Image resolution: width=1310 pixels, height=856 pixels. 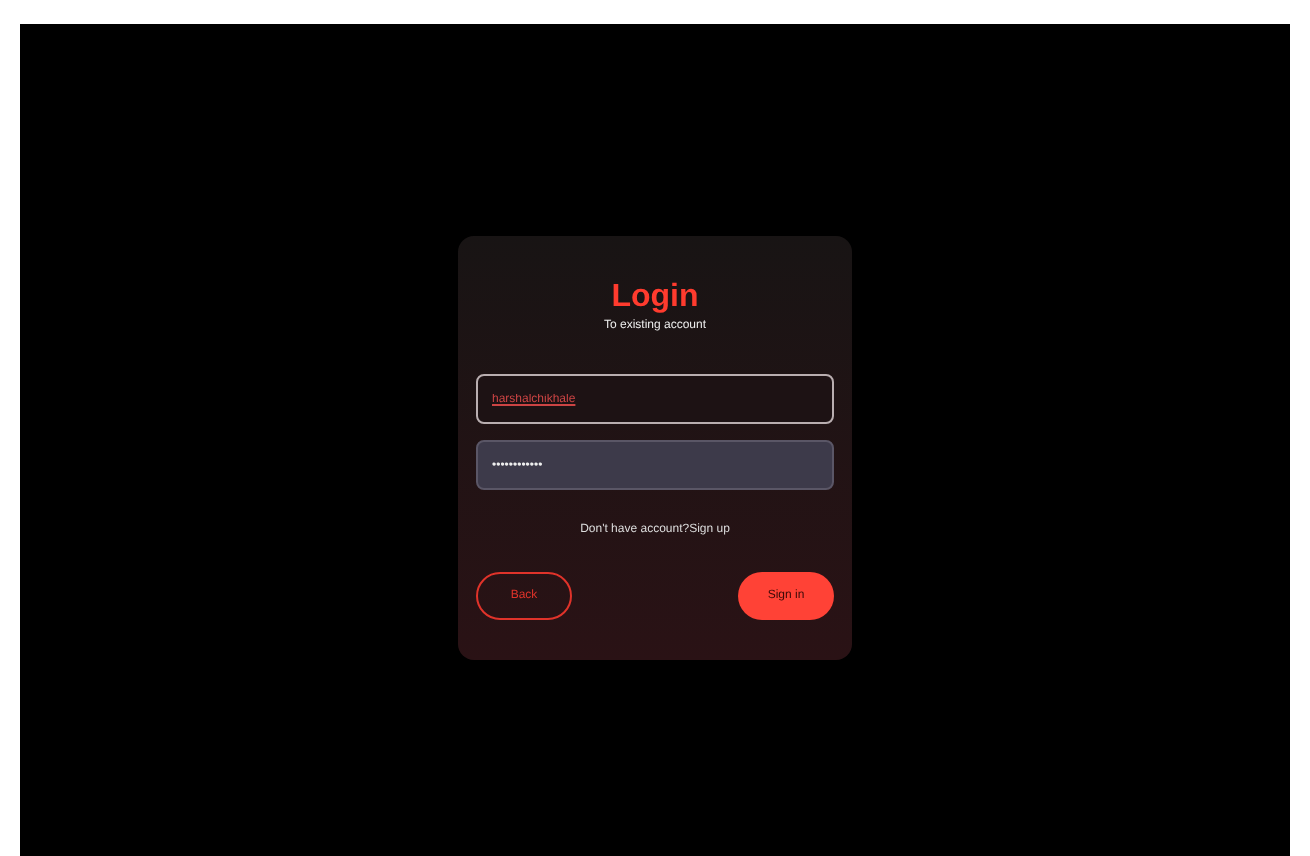 What do you see at coordinates (655, 298) in the screenshot?
I see `login-title: Login` at bounding box center [655, 298].